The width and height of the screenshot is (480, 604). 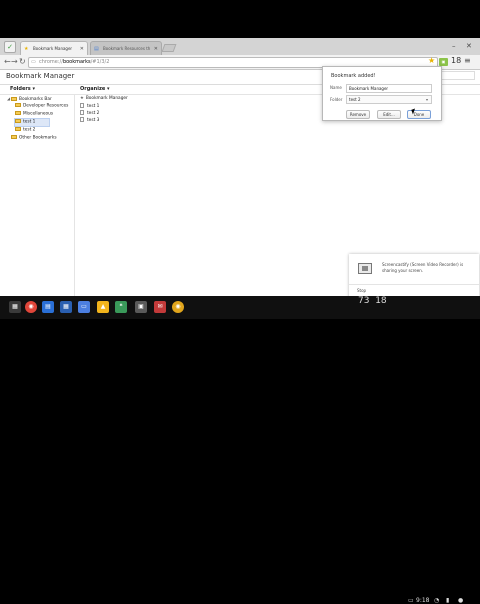 What do you see at coordinates (14, 62) in the screenshot?
I see `forward-icon: →` at bounding box center [14, 62].